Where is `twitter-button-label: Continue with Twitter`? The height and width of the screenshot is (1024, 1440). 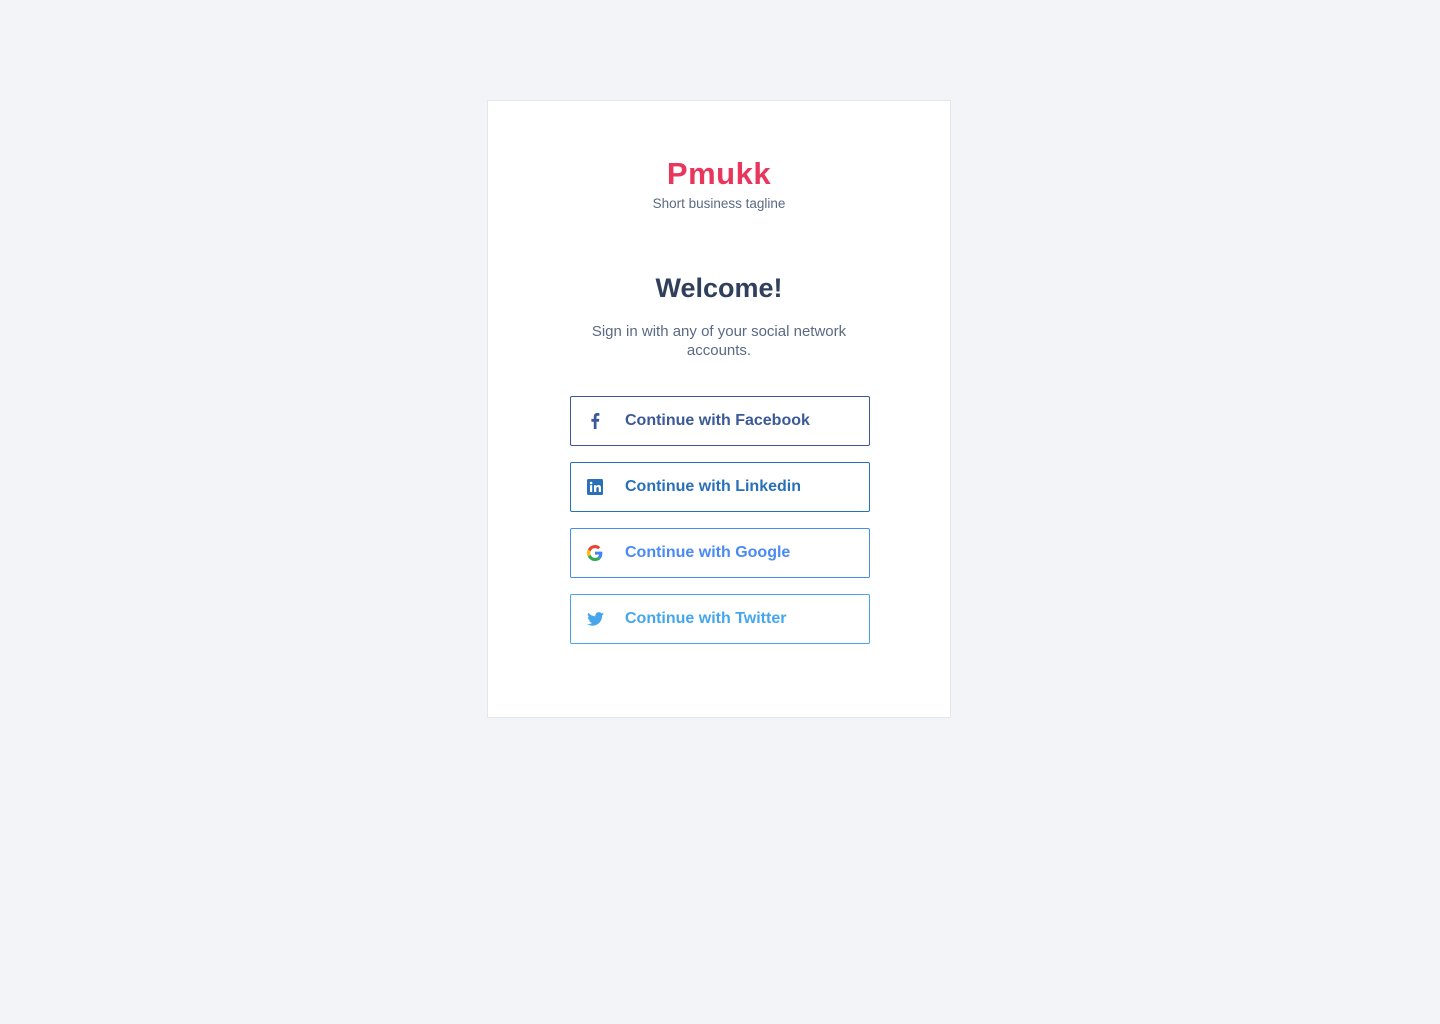 twitter-button-label: Continue with Twitter is located at coordinates (706, 618).